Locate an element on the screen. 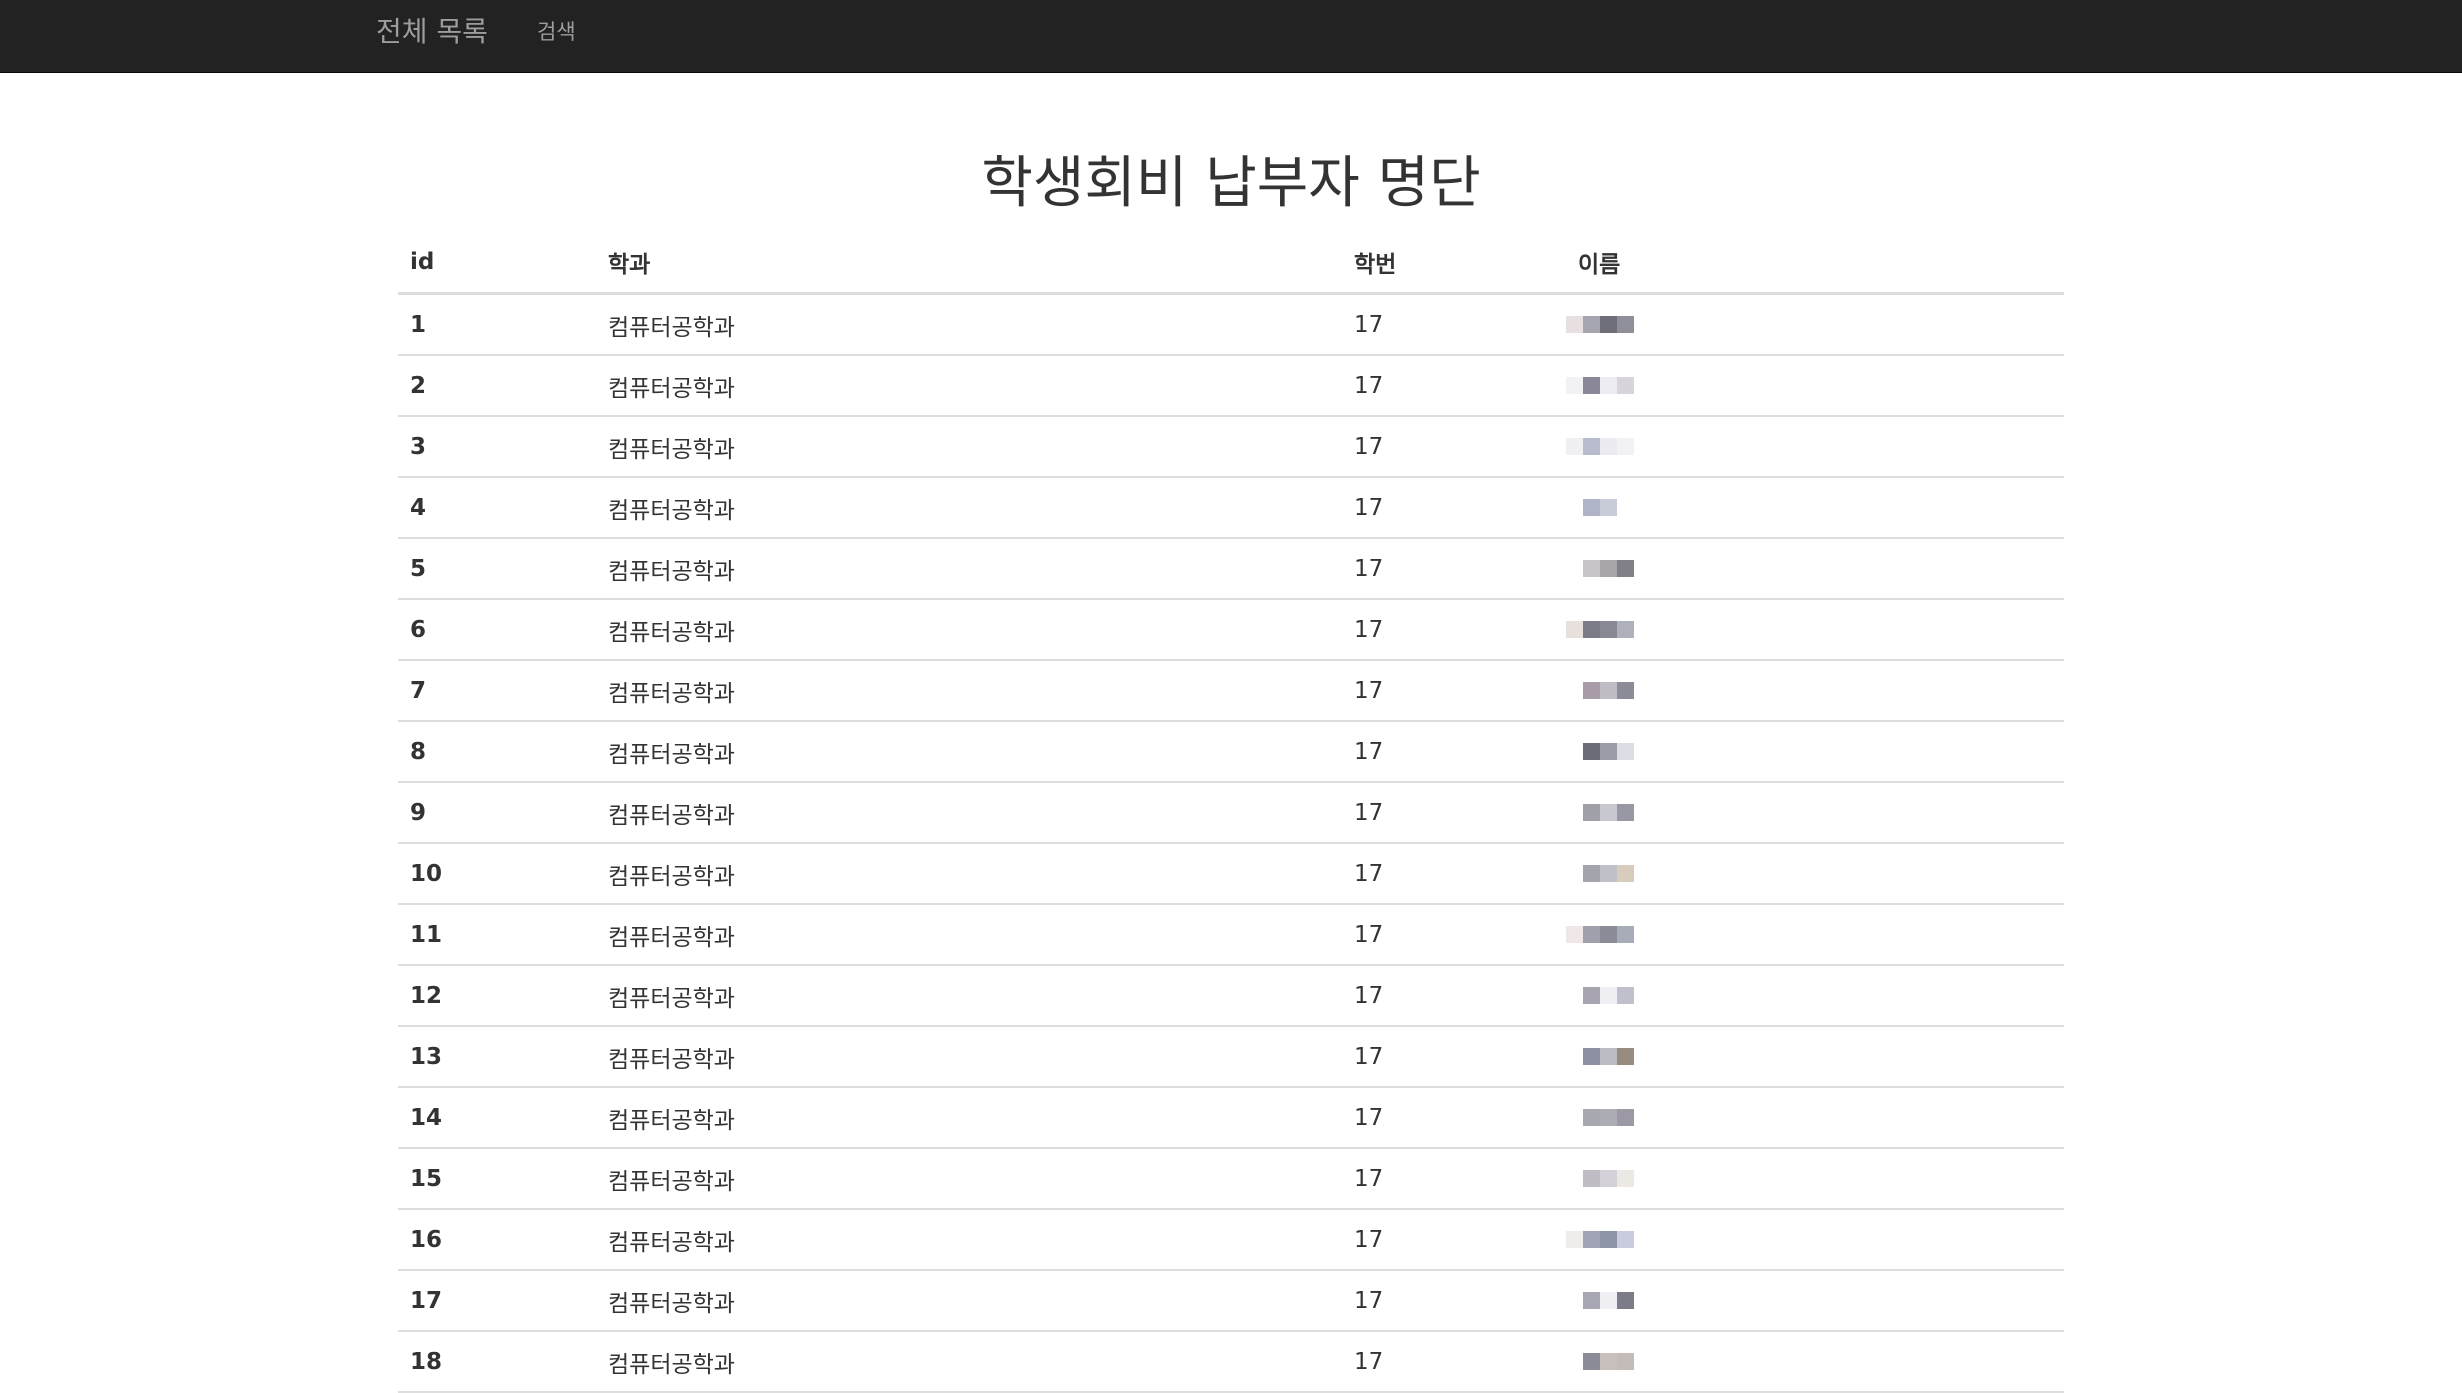 The height and width of the screenshot is (1393, 2462). cell-id: 17 is located at coordinates (497, 1301).